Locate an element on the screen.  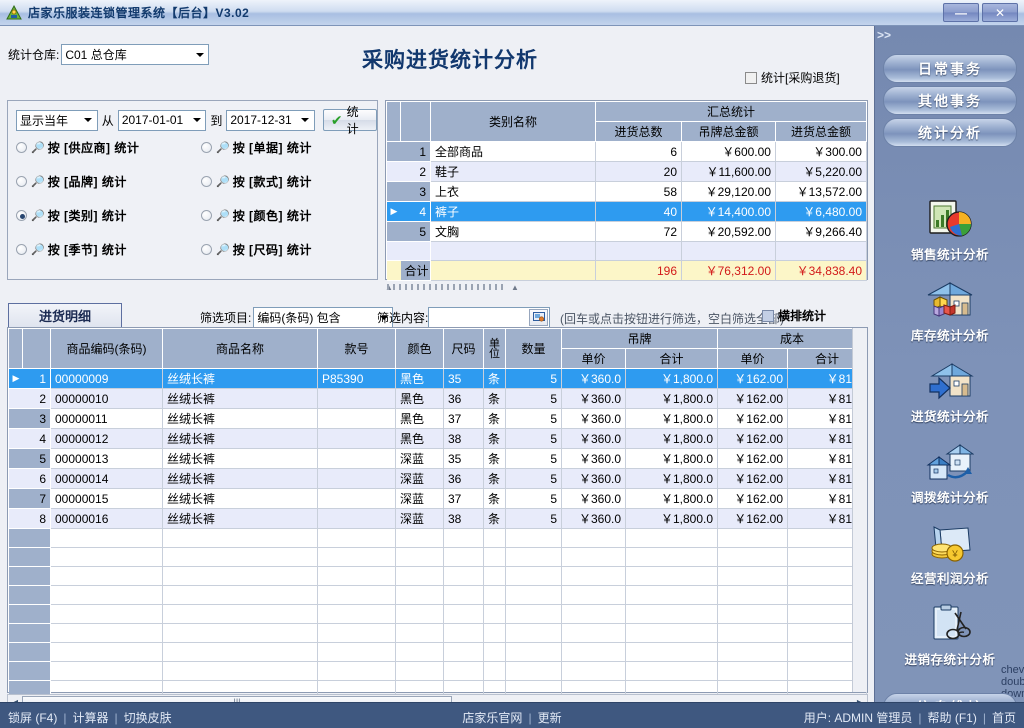
checkbox-icon is located at coordinates (751, 77).